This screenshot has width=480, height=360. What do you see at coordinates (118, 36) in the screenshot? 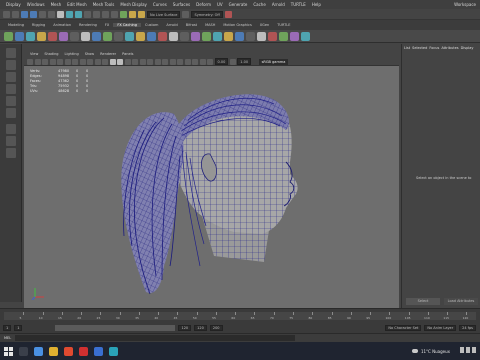
I see `shelf-extract-icon` at bounding box center [118, 36].